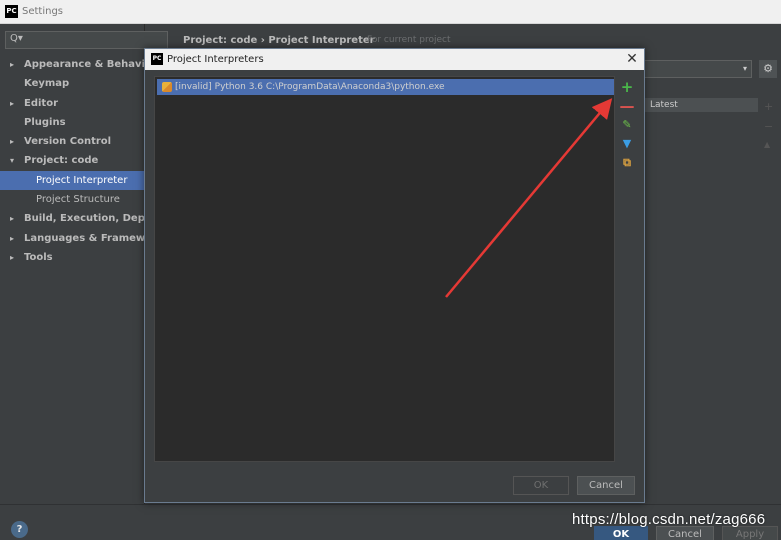  I want to click on sidebar-item-appearance-behavior: ▸ Appearance & Behavior, so click(72, 64).